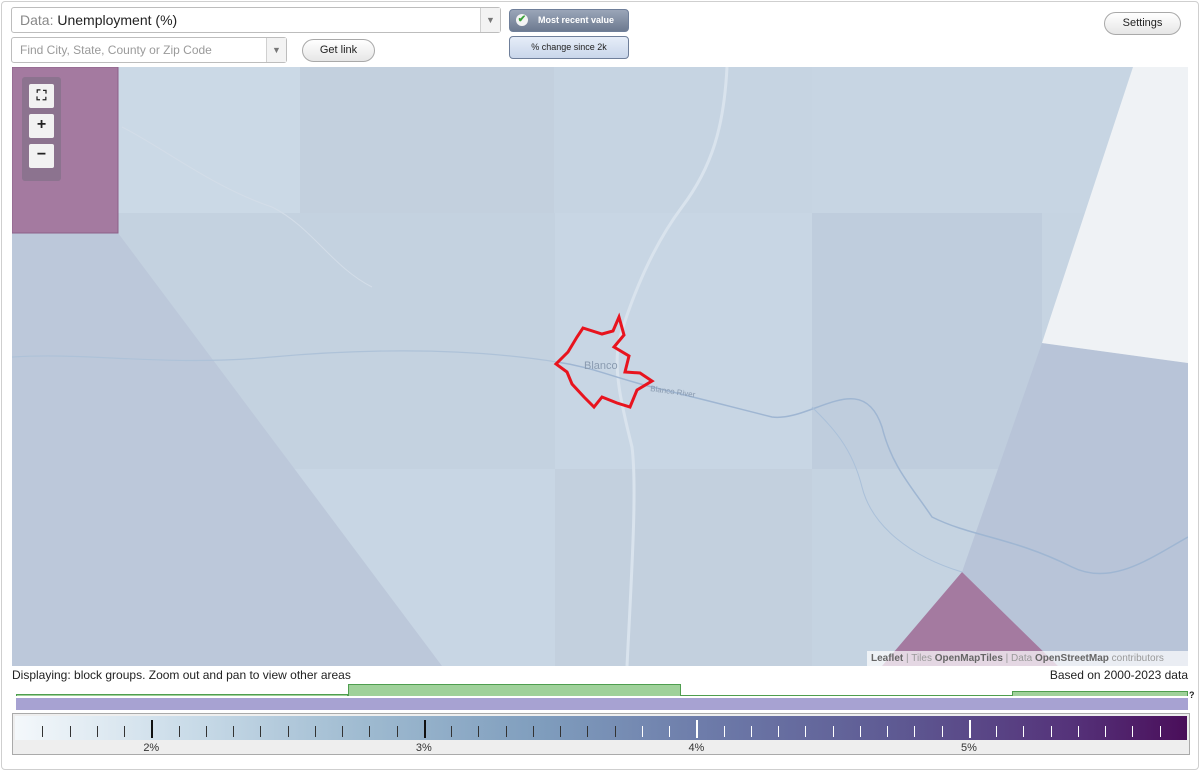 This screenshot has width=1200, height=771. I want to click on leaflet-link: Leaflet, so click(887, 658).